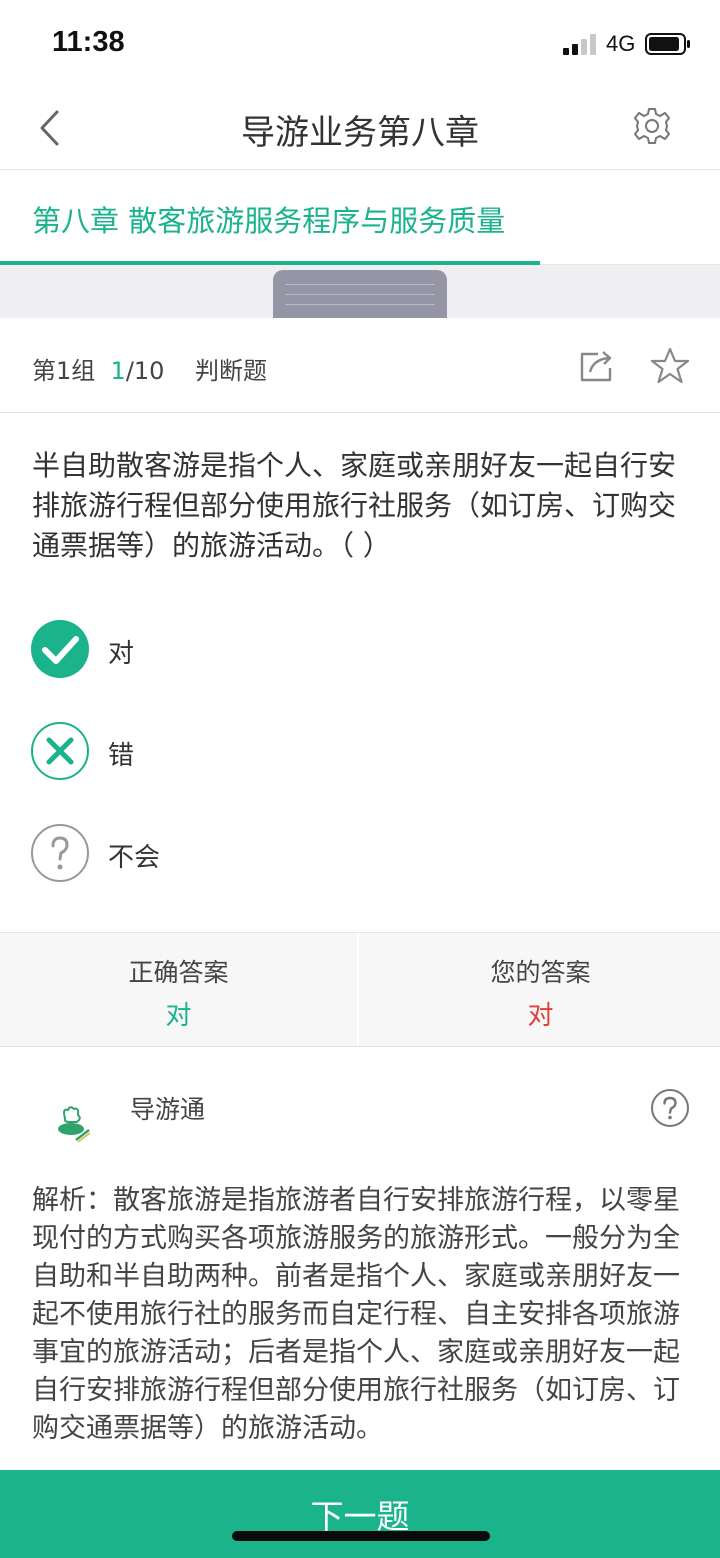 This screenshot has width=720, height=1558. I want to click on drag-strip, so click(360, 291).